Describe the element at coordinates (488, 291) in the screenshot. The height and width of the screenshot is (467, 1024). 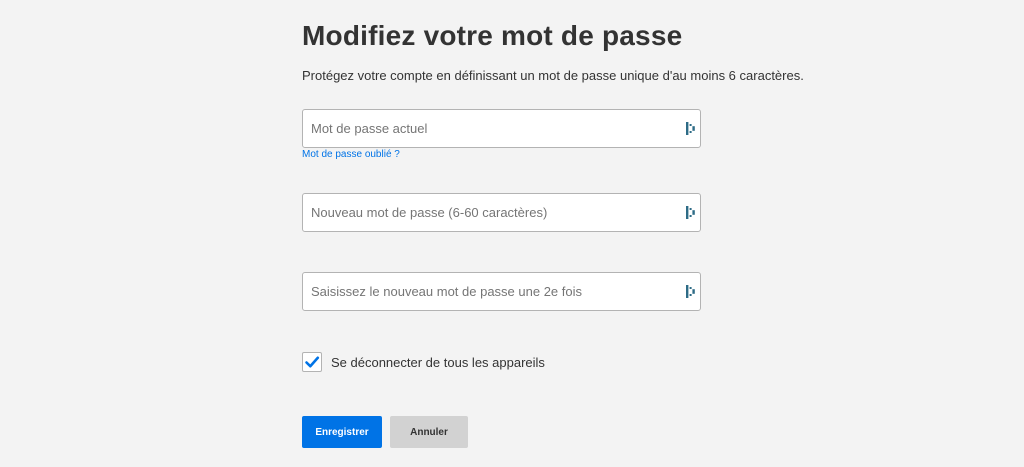
I see `confirm-password-input` at that location.